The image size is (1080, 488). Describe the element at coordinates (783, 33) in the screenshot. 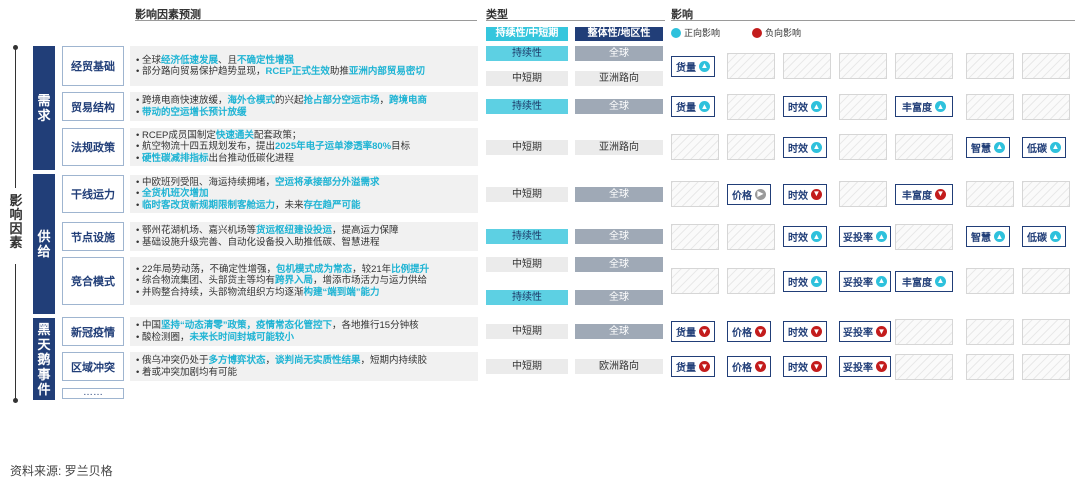

I see `legend-negative-label: 负向影响` at that location.